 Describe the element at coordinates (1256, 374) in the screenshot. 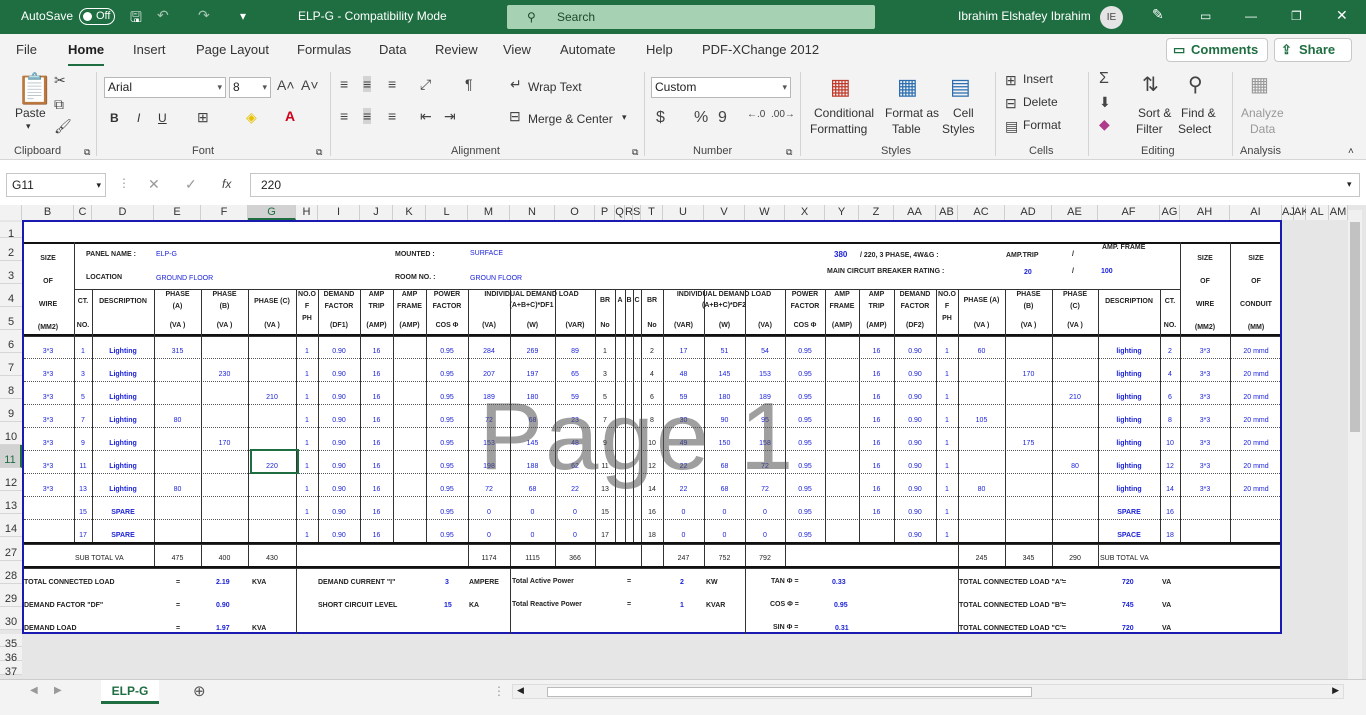

I see `conduit-size: 20 mmd` at that location.